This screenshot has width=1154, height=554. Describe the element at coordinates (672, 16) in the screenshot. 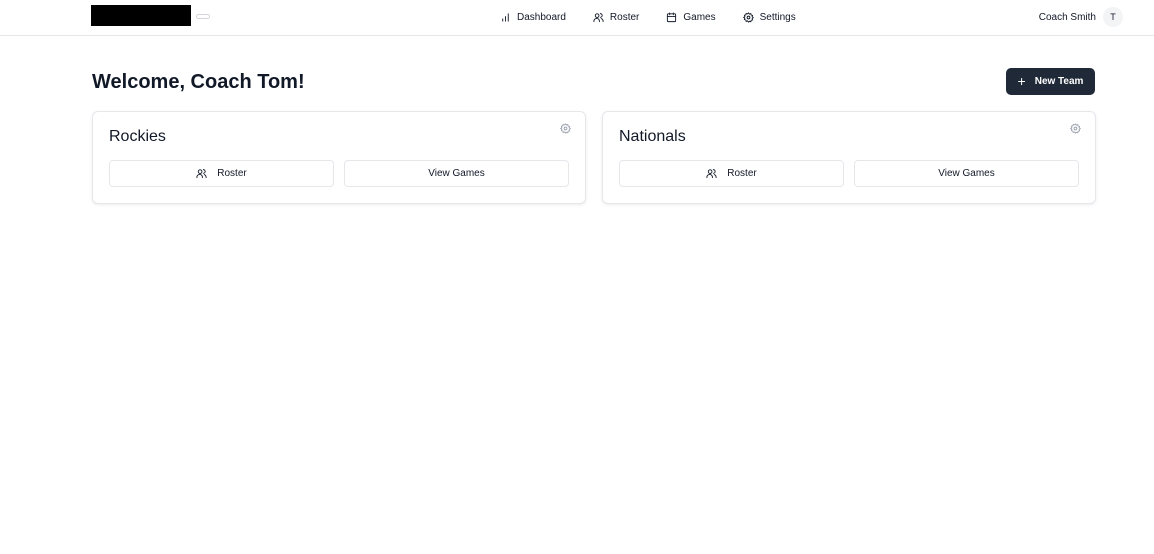

I see `calendar-icon` at that location.